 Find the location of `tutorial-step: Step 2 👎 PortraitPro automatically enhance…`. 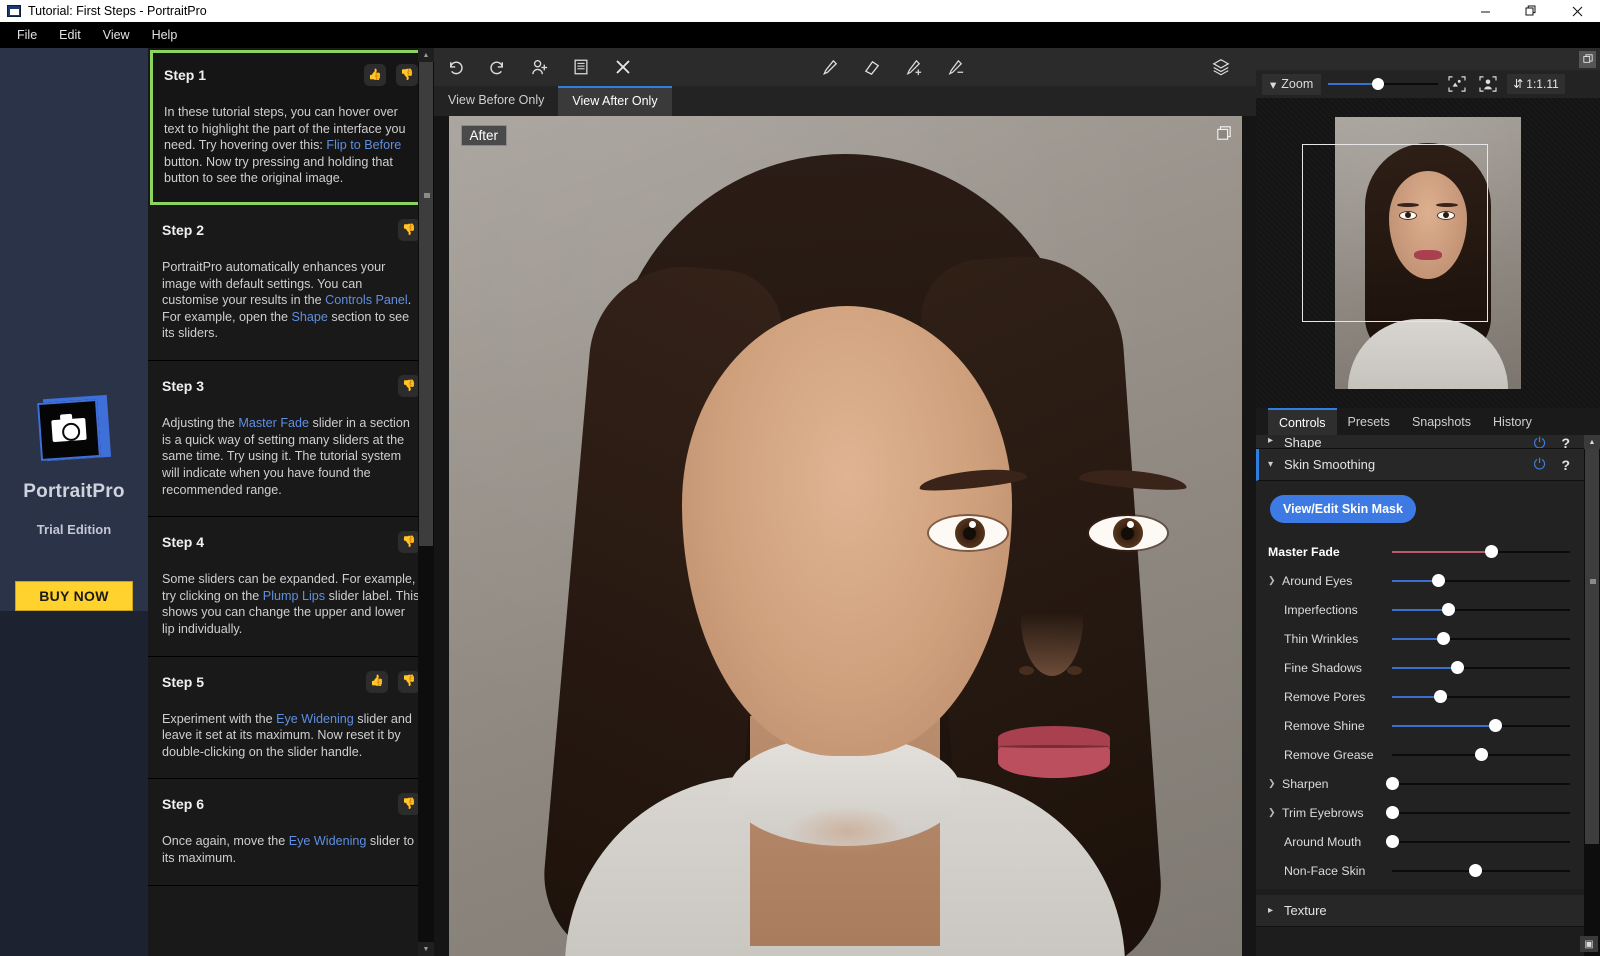

tutorial-step: Step 2 👎 PortraitPro automatically enhance… is located at coordinates (291, 283).